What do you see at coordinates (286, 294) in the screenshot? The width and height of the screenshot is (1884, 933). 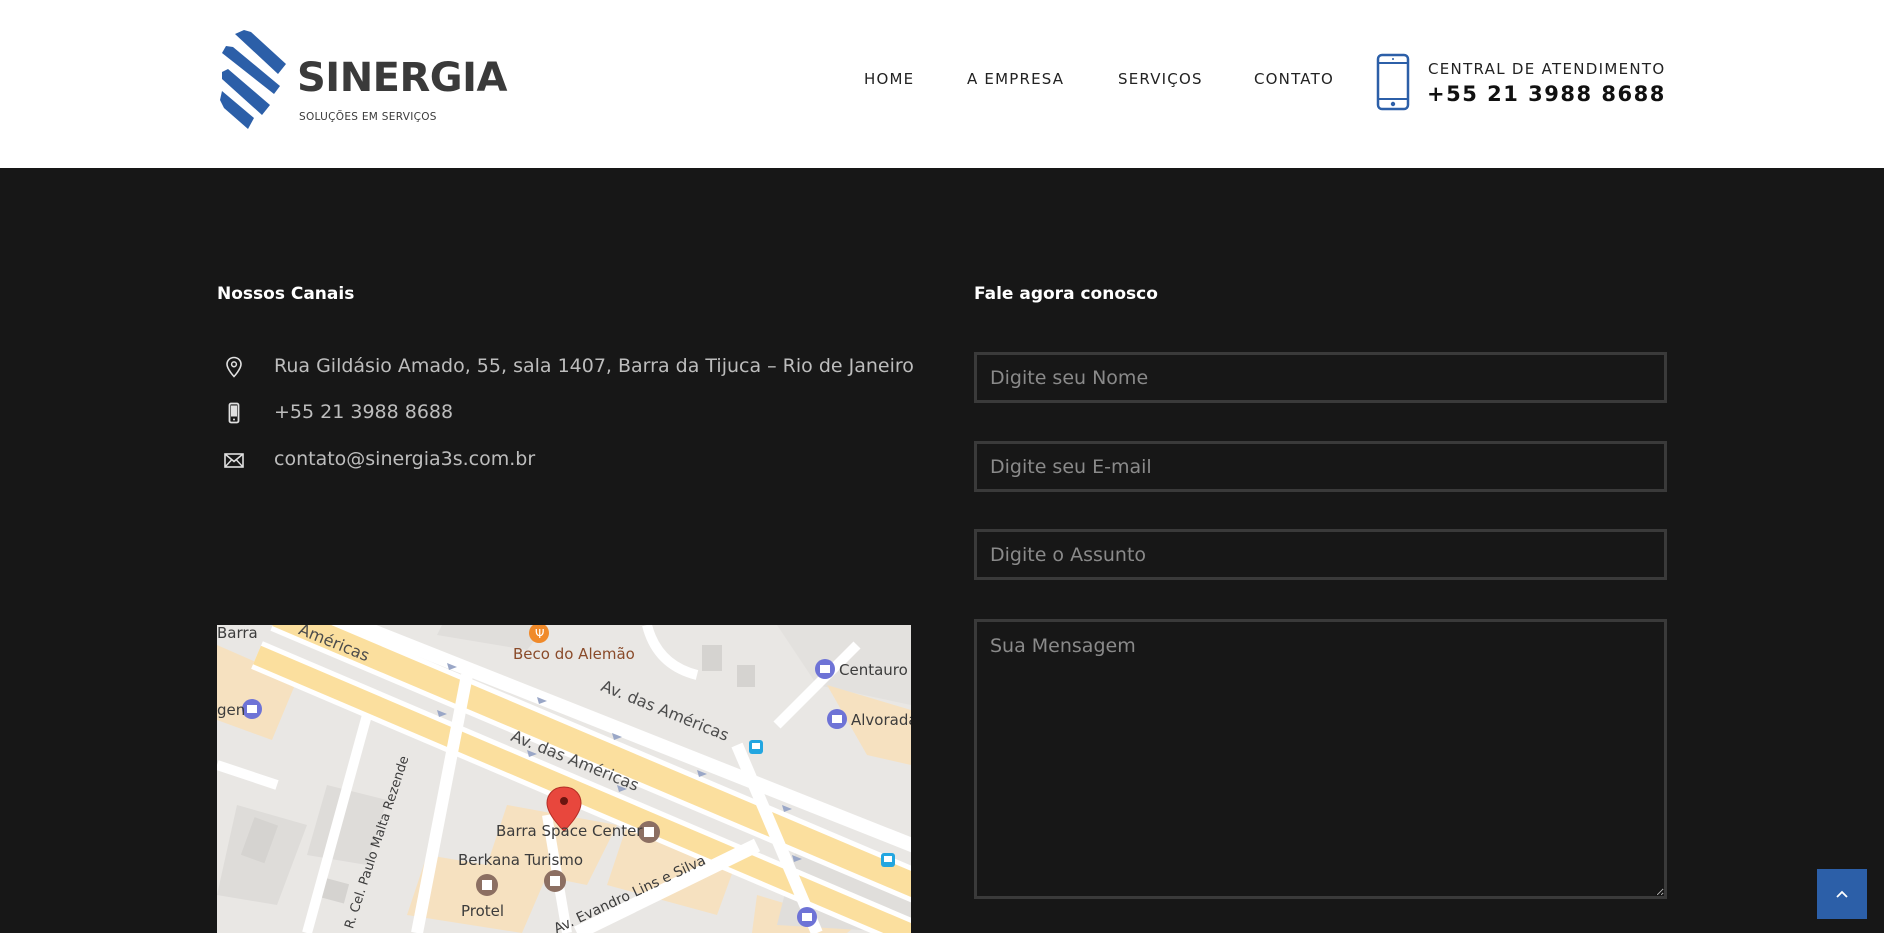 I see `channels-title: Nossos Canais` at bounding box center [286, 294].